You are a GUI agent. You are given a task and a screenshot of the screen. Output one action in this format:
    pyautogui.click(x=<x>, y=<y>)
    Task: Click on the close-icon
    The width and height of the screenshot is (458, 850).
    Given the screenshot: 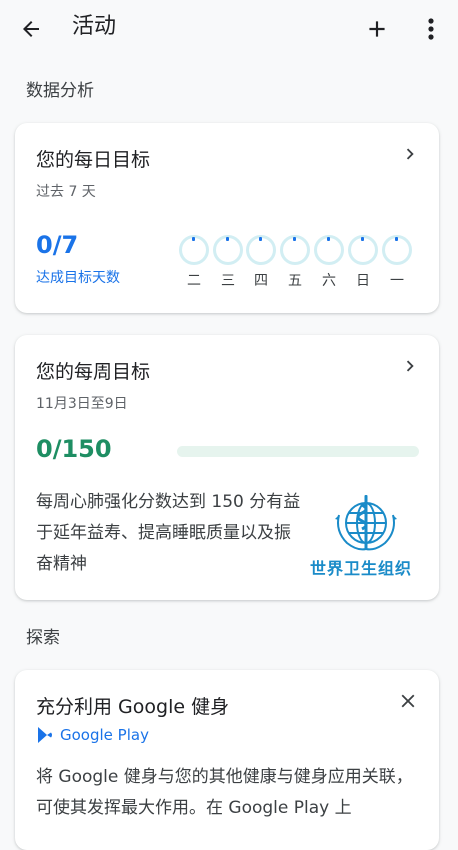 What is the action you would take?
    pyautogui.click(x=408, y=701)
    